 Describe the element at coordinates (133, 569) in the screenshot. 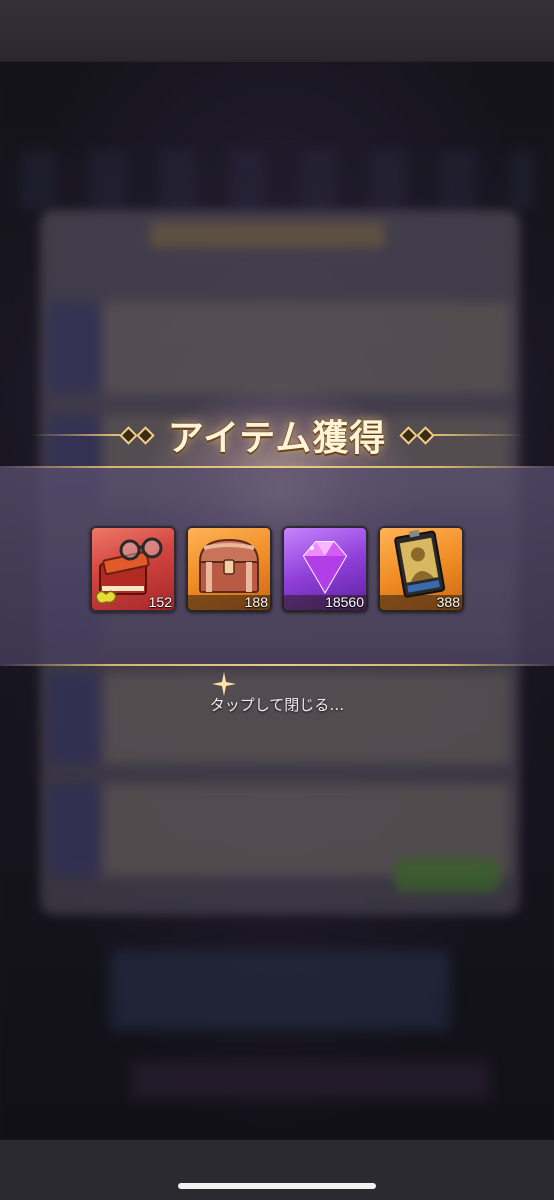

I see `reward-item: 152` at that location.